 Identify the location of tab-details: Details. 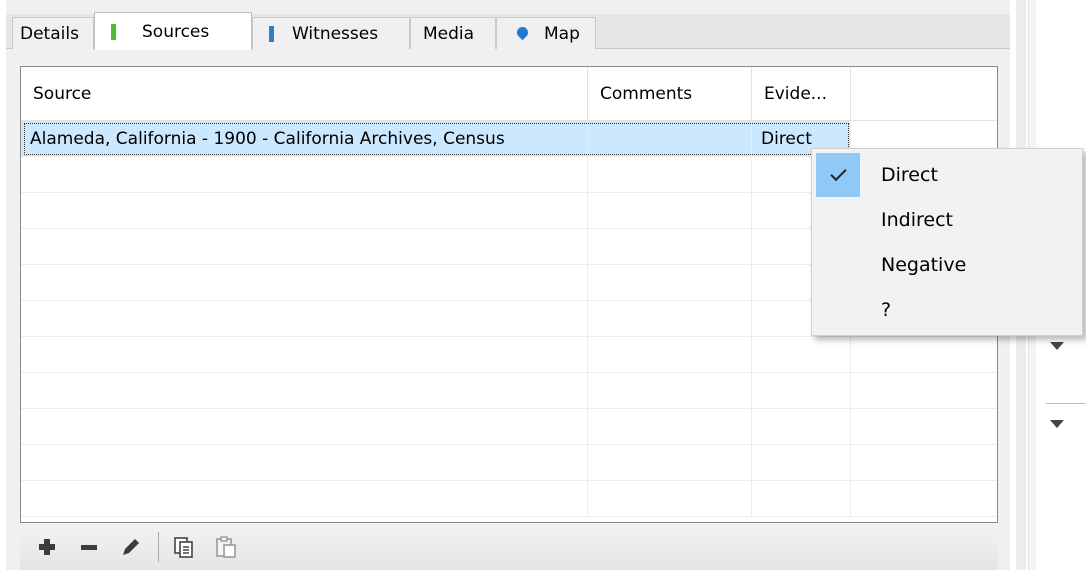
(53, 33).